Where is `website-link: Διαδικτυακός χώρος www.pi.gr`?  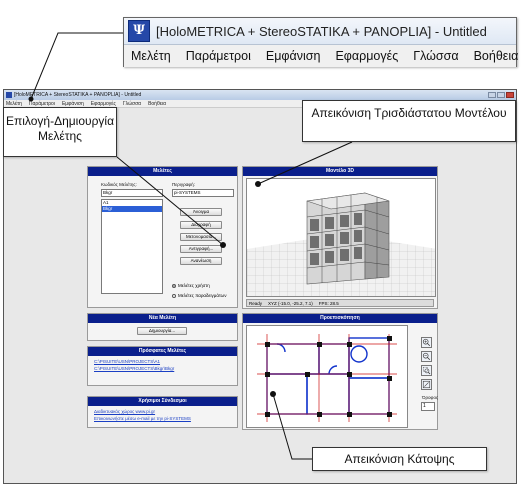
website-link: Διαδικτυακός χώρος www.pi.gr is located at coordinates (124, 411).